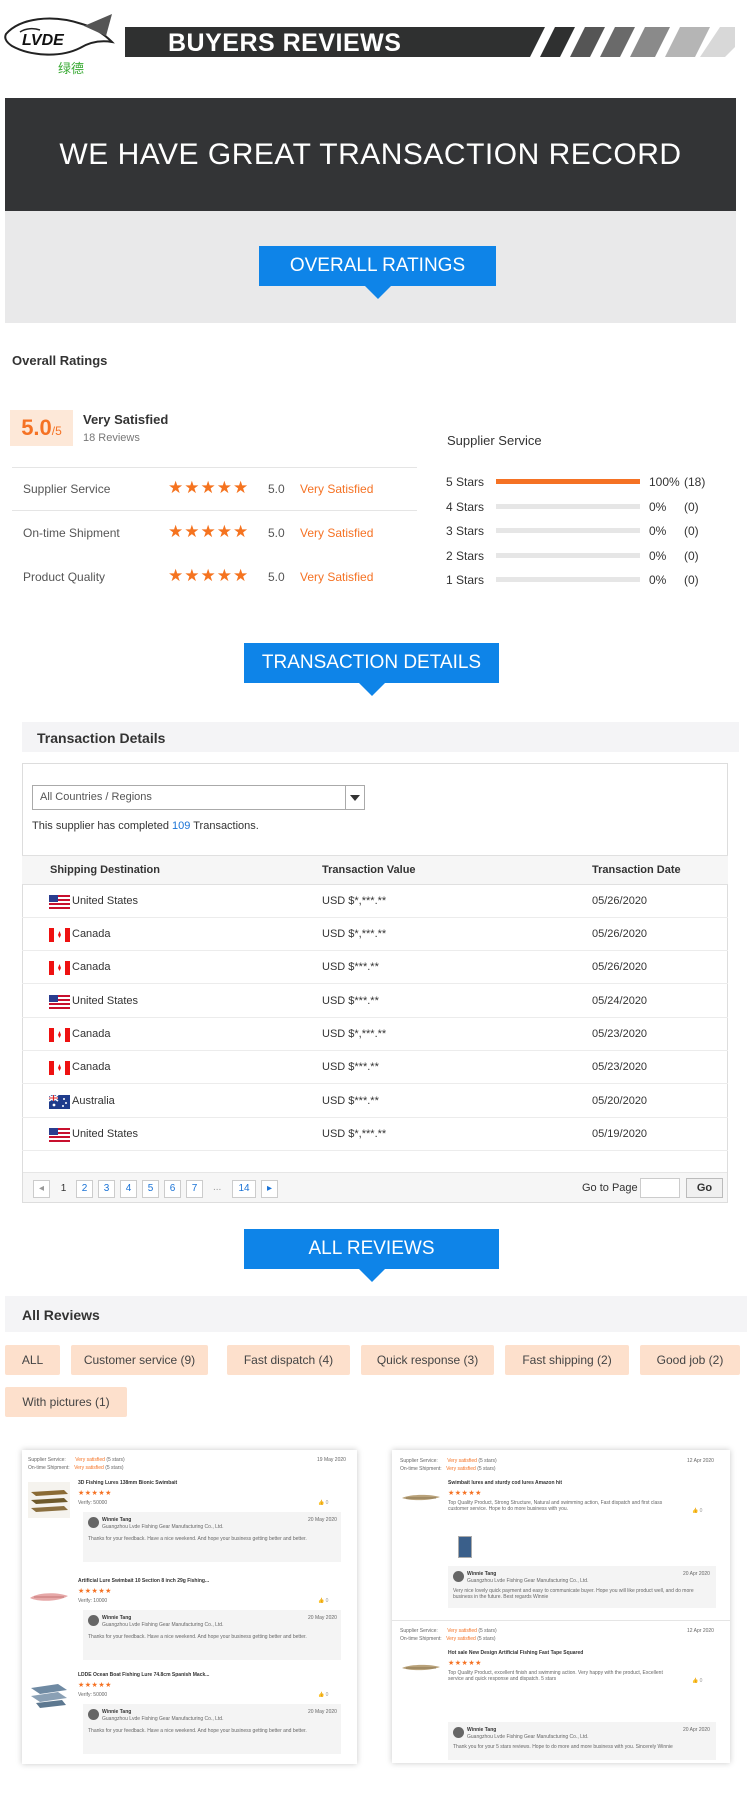  Describe the element at coordinates (128, 1189) in the screenshot. I see `page-button: 4` at that location.